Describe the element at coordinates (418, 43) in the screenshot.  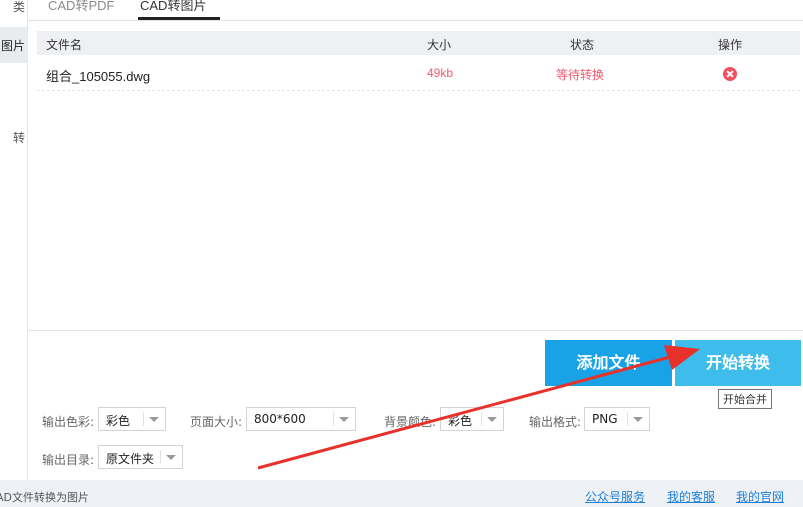
I see `file-table-header: 文件名 大小 状态 操作` at that location.